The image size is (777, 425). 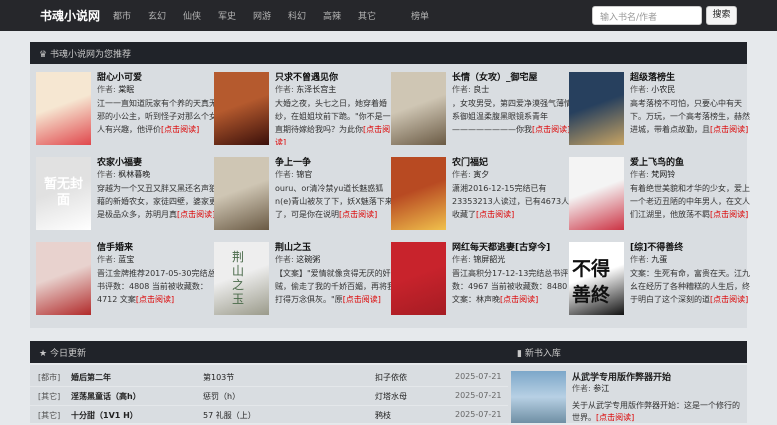 I want to click on book-author: 蓝宝, so click(x=126, y=259).